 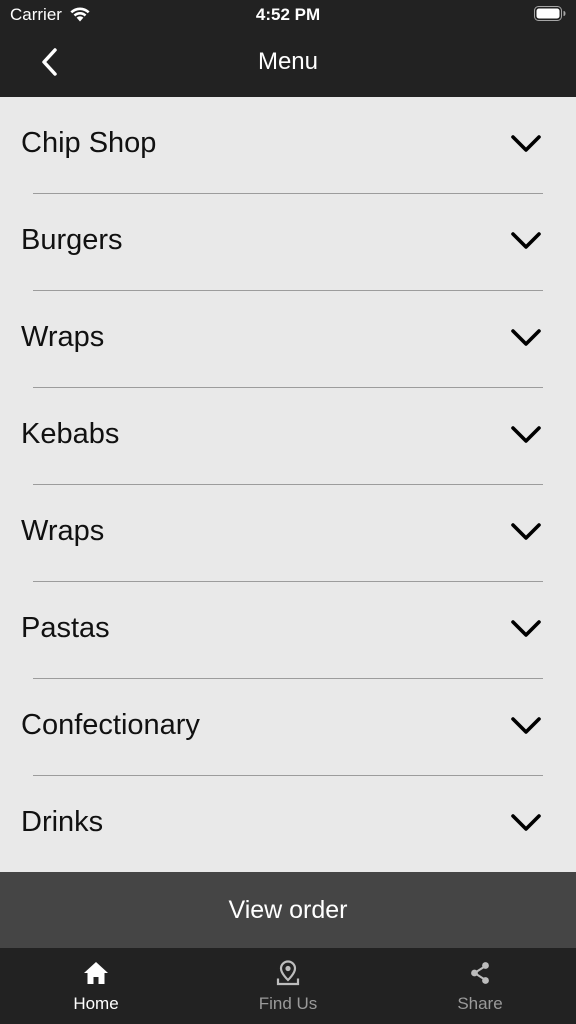 I want to click on navigation-bar: Menu, so click(x=288, y=63).